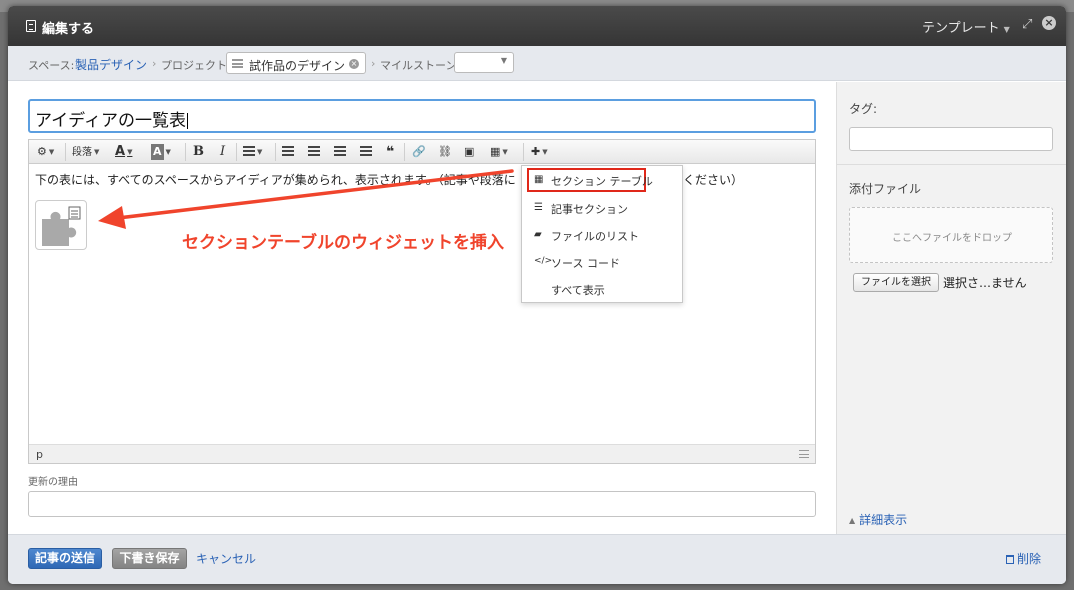  What do you see at coordinates (149, 558) in the screenshot?
I see `save-draft-button: 下書き保存` at bounding box center [149, 558].